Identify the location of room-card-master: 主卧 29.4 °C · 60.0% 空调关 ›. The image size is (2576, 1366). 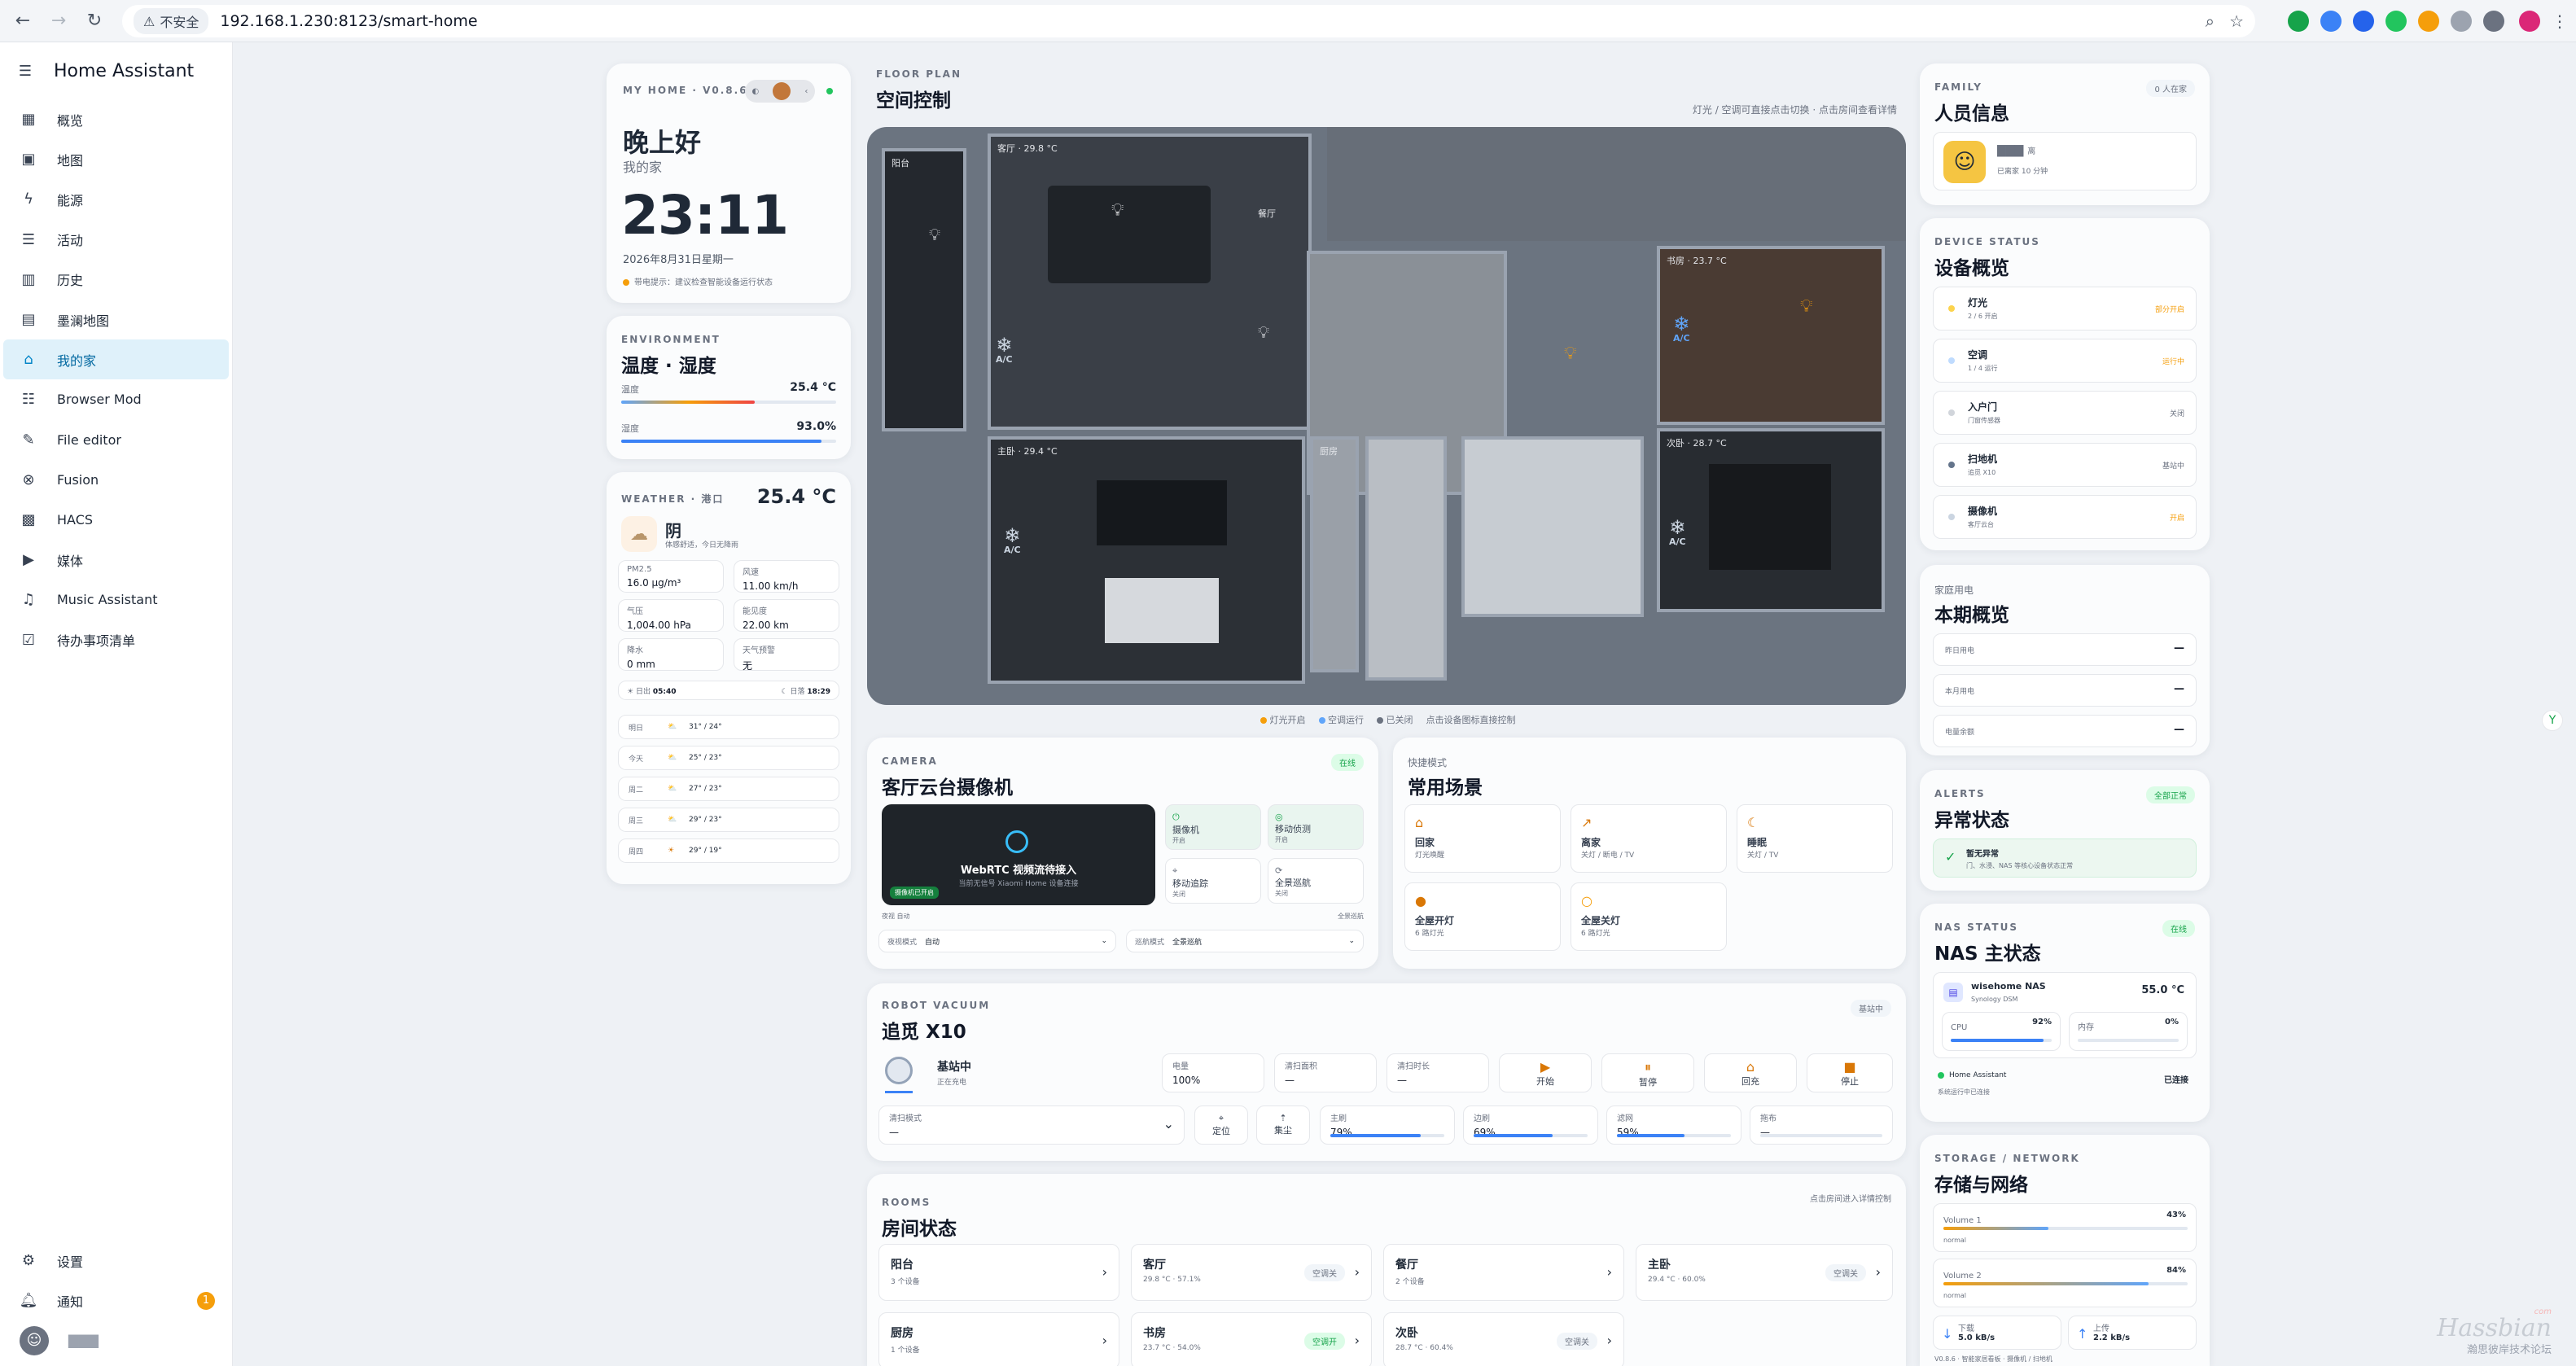
(1764, 1272).